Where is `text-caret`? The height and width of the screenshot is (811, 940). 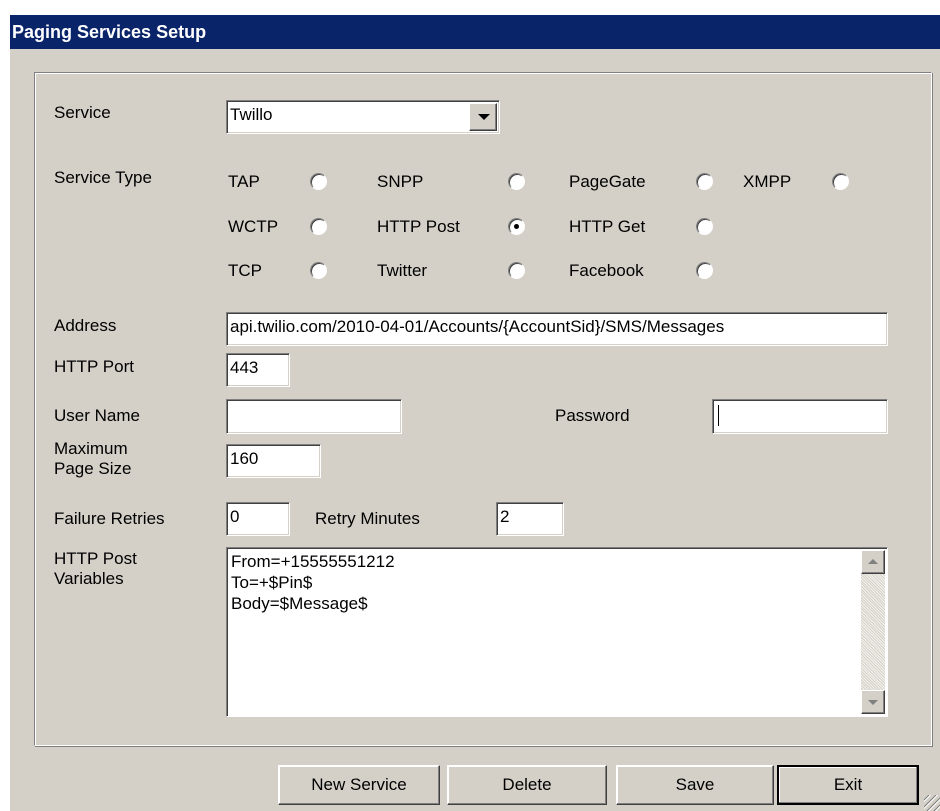
text-caret is located at coordinates (718, 415).